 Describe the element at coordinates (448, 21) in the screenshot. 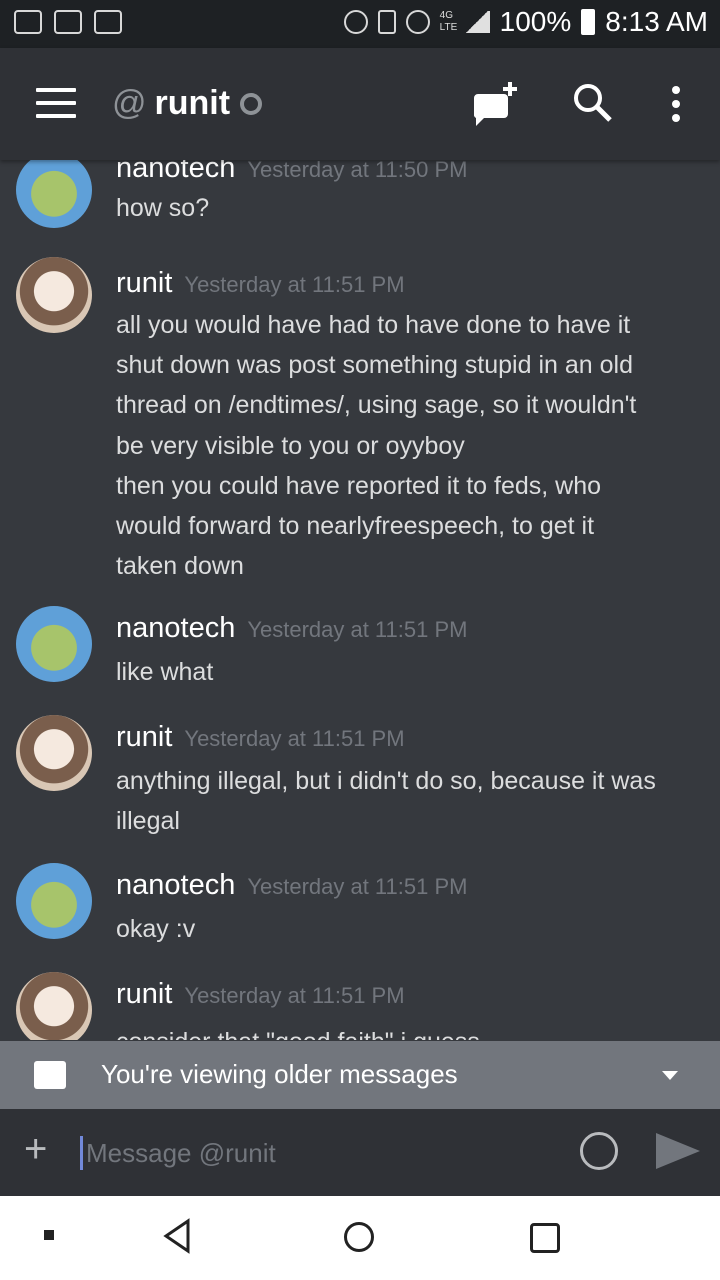

I see `network-type: 4G LTE` at that location.